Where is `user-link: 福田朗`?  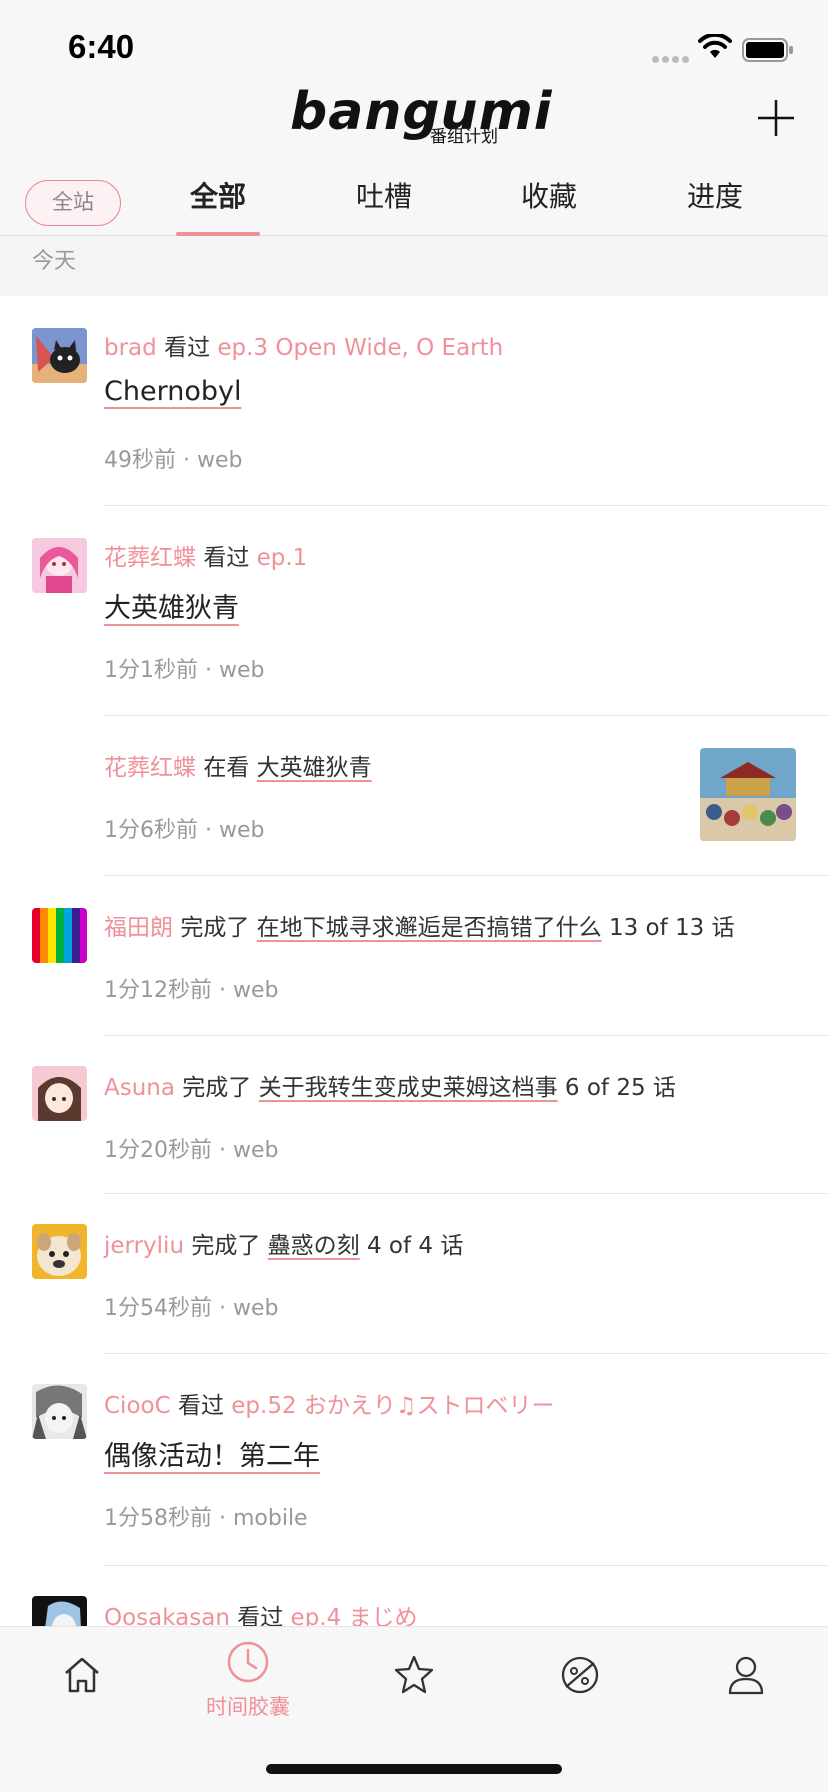 user-link: 福田朗 is located at coordinates (138, 928).